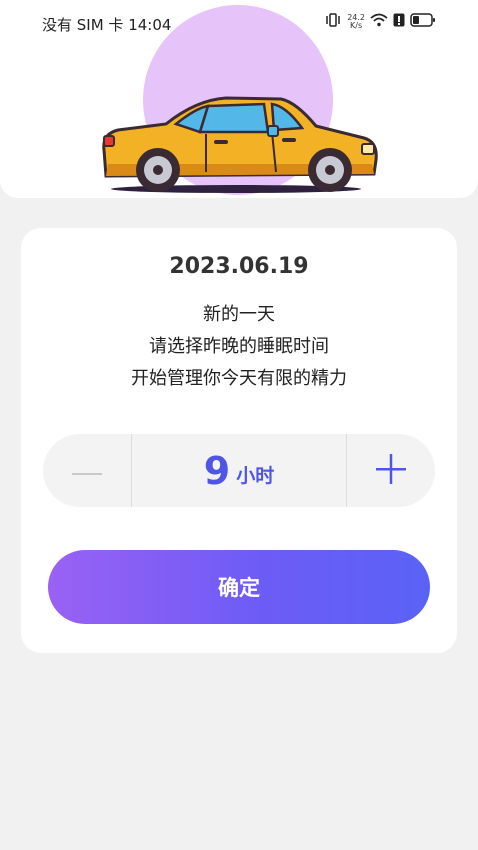 This screenshot has width=478, height=850. Describe the element at coordinates (333, 21) in the screenshot. I see `vibrate-icon` at that location.